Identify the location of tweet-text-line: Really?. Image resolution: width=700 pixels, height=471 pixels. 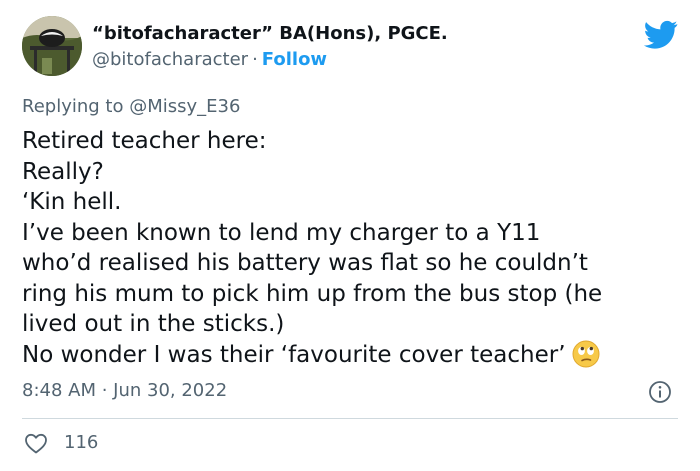
(63, 171).